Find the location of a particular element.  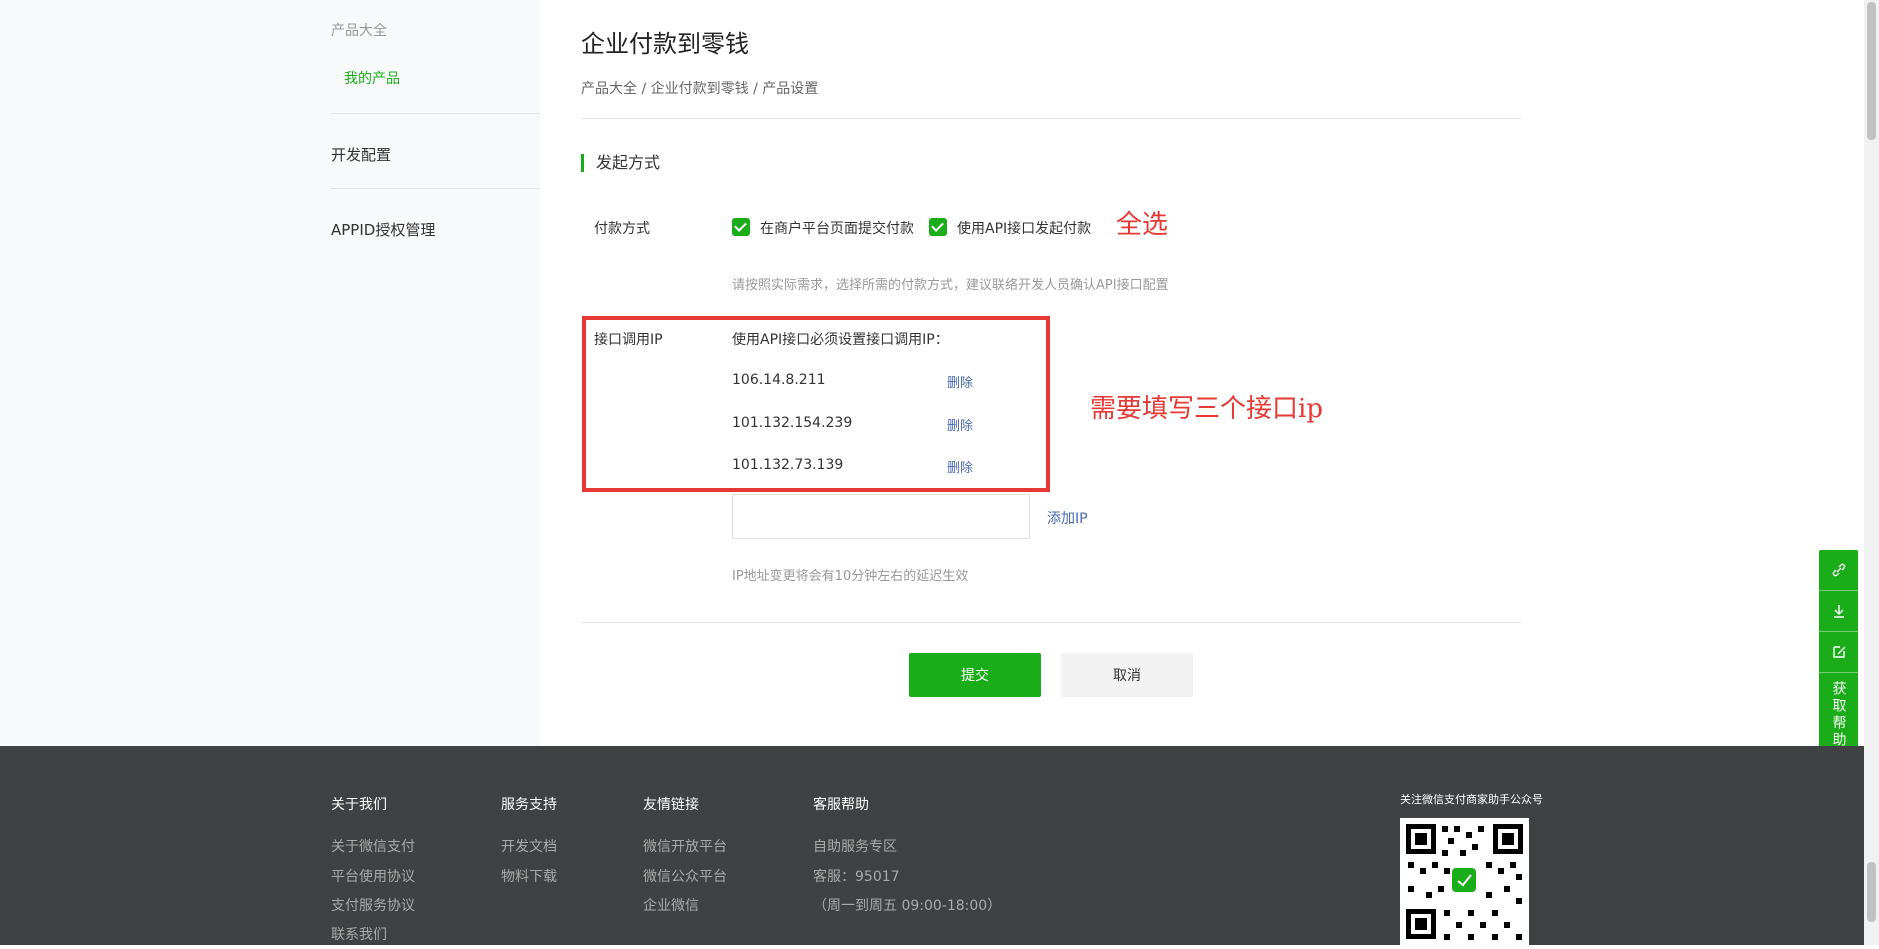

footer-link: 关于微信支付 is located at coordinates (373, 846).